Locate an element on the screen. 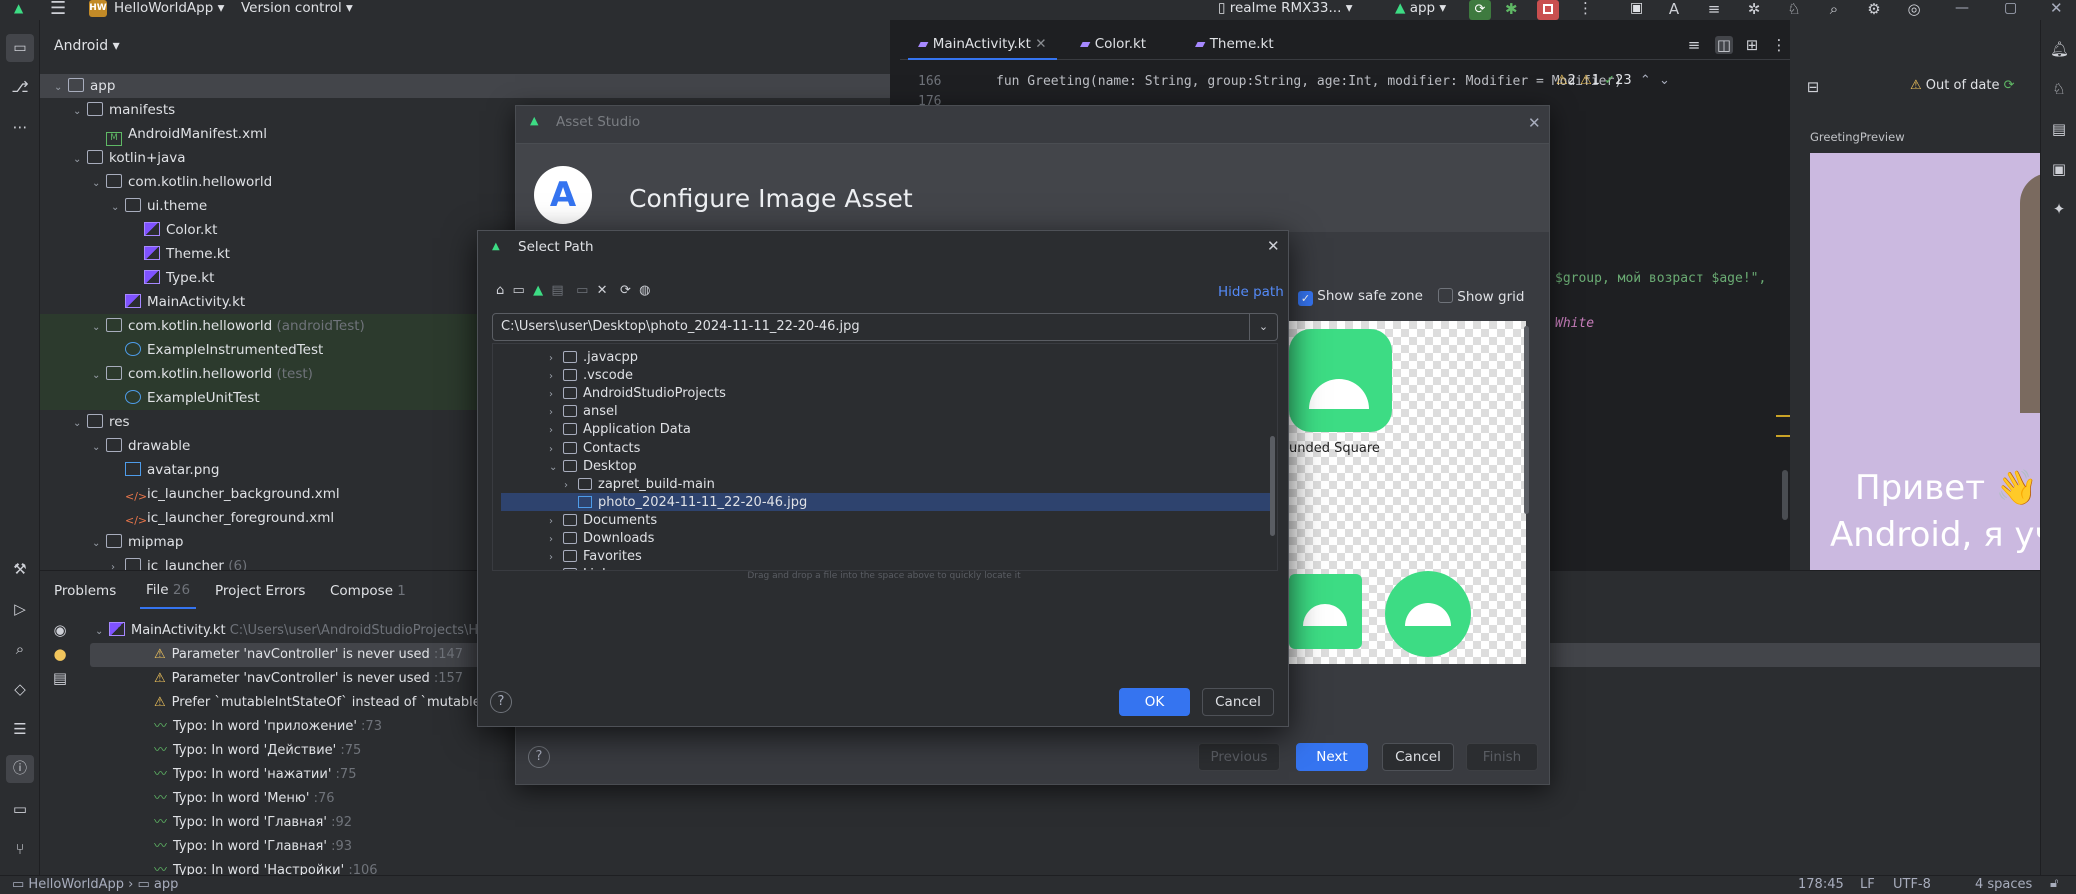  file-tree-item: › ansel is located at coordinates (885, 411).